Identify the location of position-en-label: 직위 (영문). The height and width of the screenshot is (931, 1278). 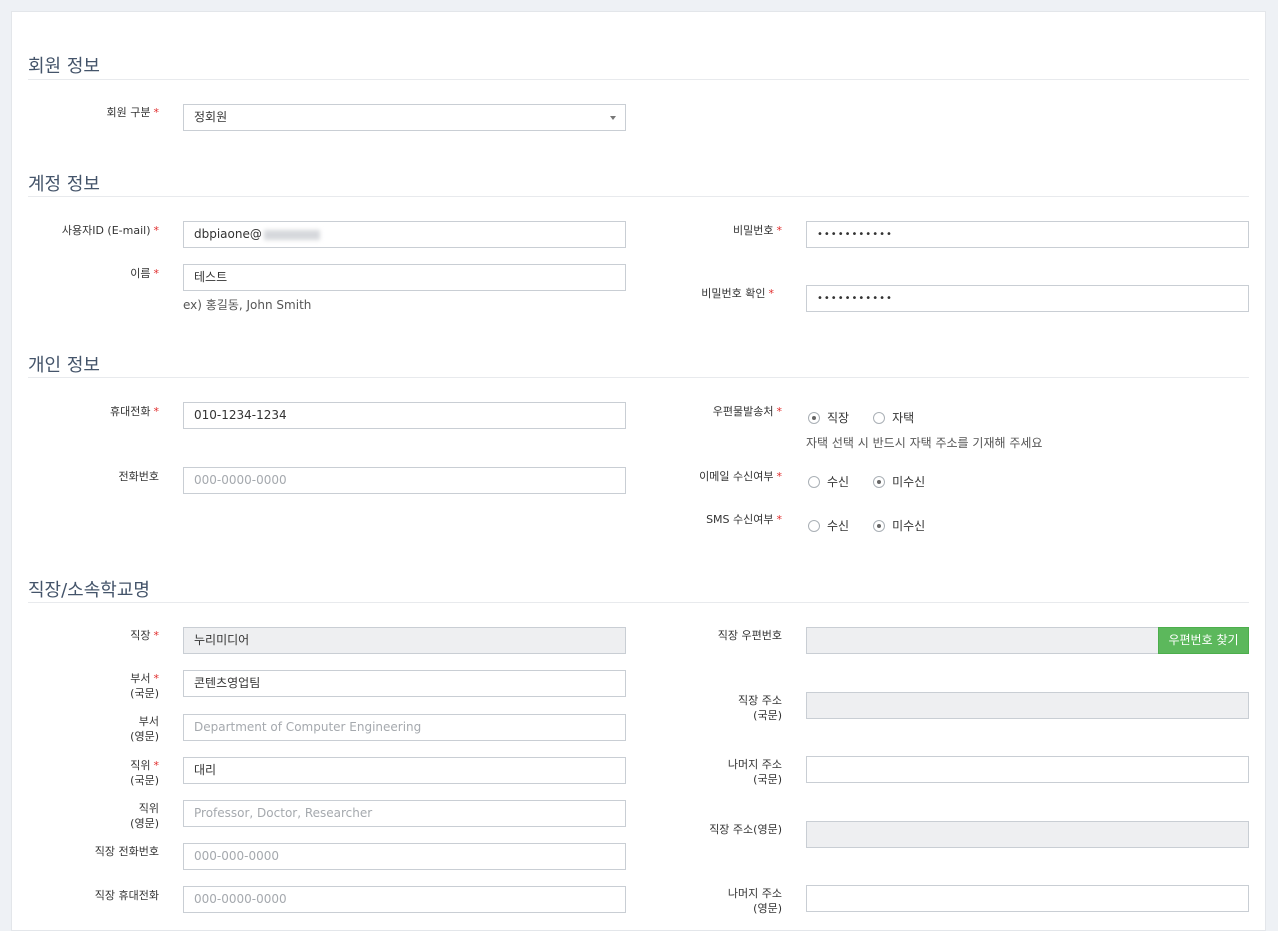
(144, 816).